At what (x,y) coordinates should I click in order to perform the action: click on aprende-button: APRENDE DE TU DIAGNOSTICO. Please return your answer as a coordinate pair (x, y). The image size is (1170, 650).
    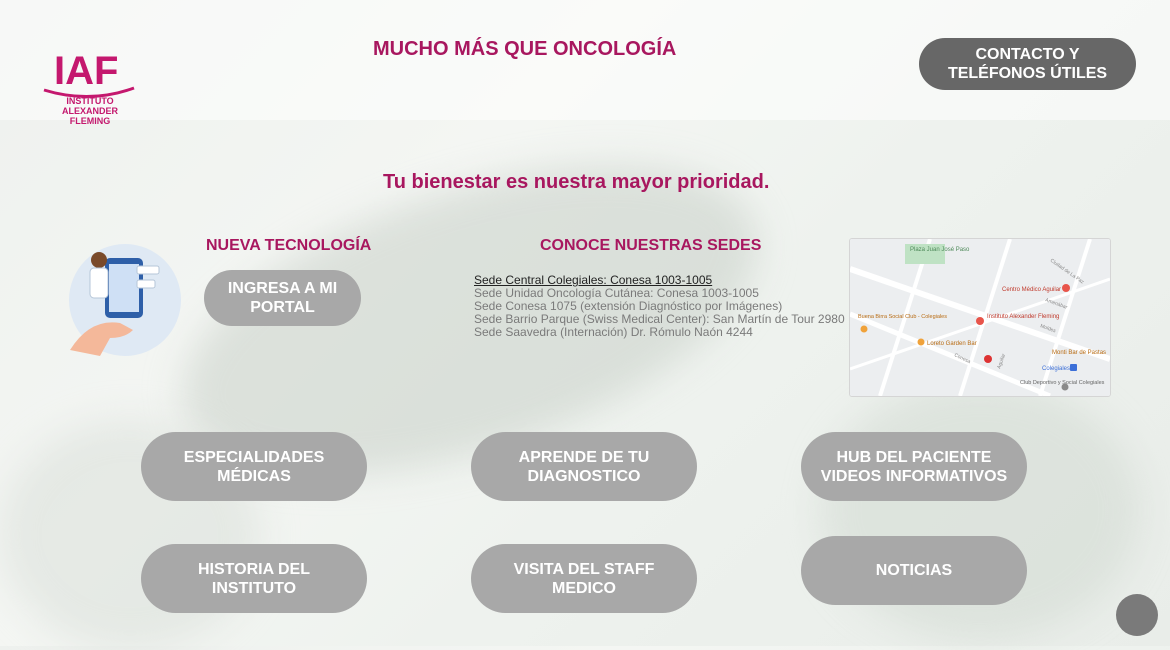
    Looking at the image, I should click on (584, 466).